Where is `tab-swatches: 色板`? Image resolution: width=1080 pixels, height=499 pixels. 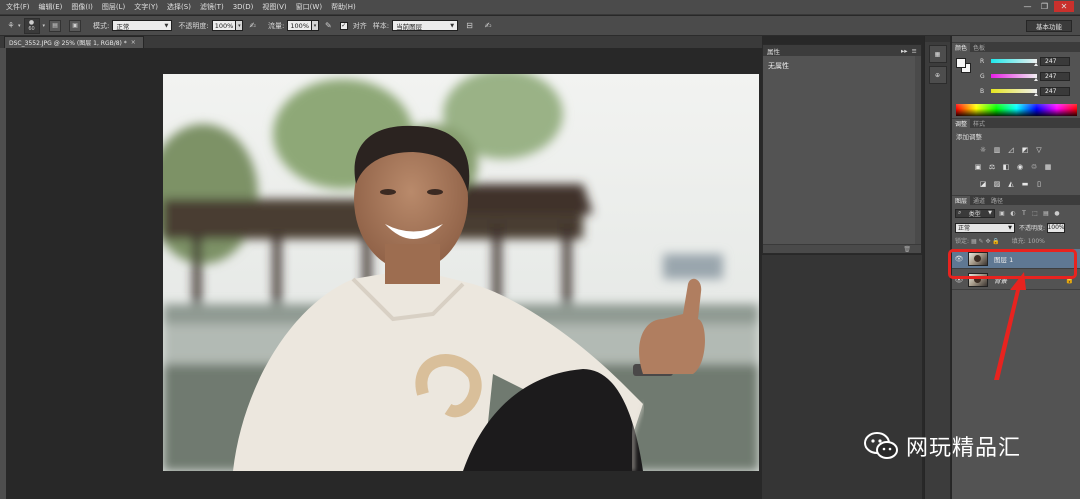
tab-swatches: 色板 is located at coordinates (979, 47).